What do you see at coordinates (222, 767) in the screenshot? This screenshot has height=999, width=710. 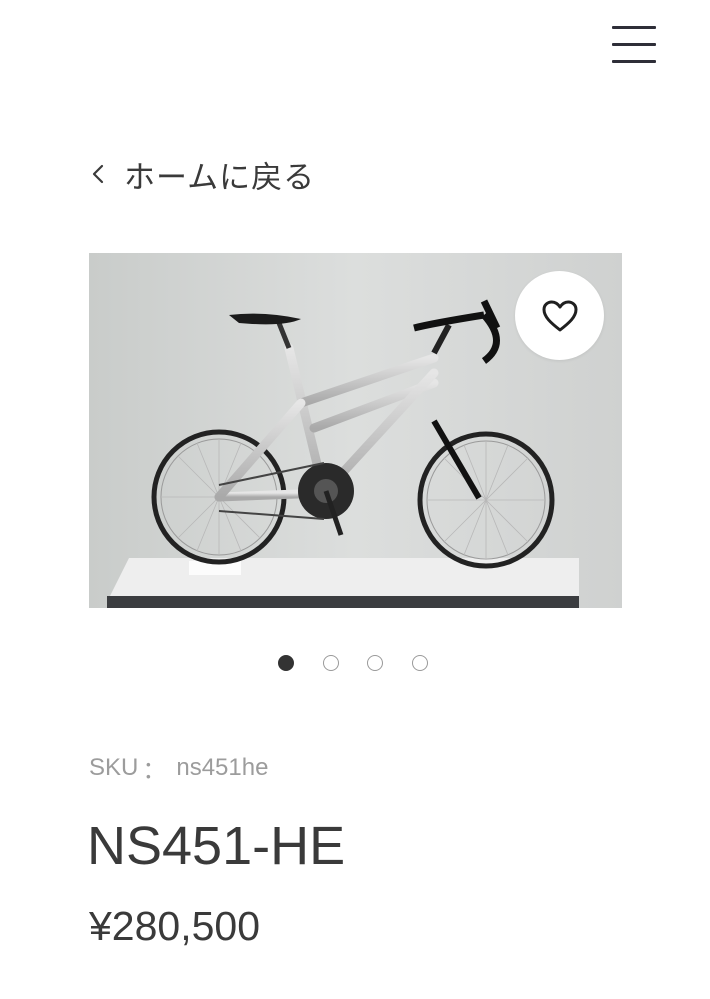 I see `sku-value: ns451he` at bounding box center [222, 767].